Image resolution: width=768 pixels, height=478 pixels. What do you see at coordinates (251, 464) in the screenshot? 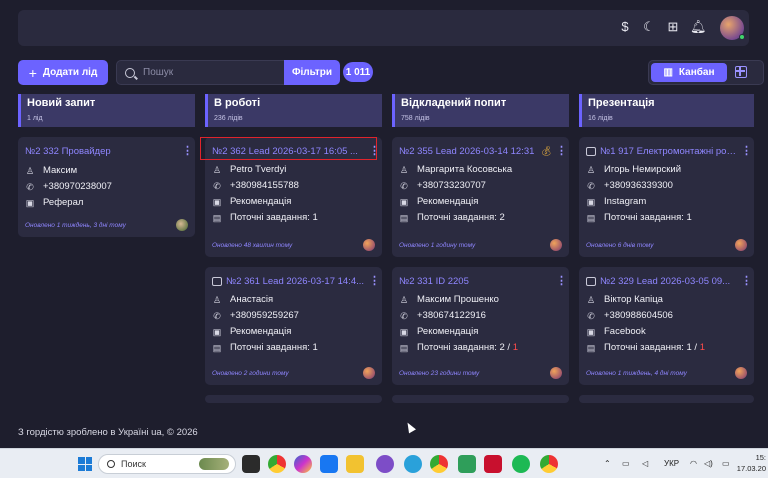
I see `task-view-icon` at bounding box center [251, 464].